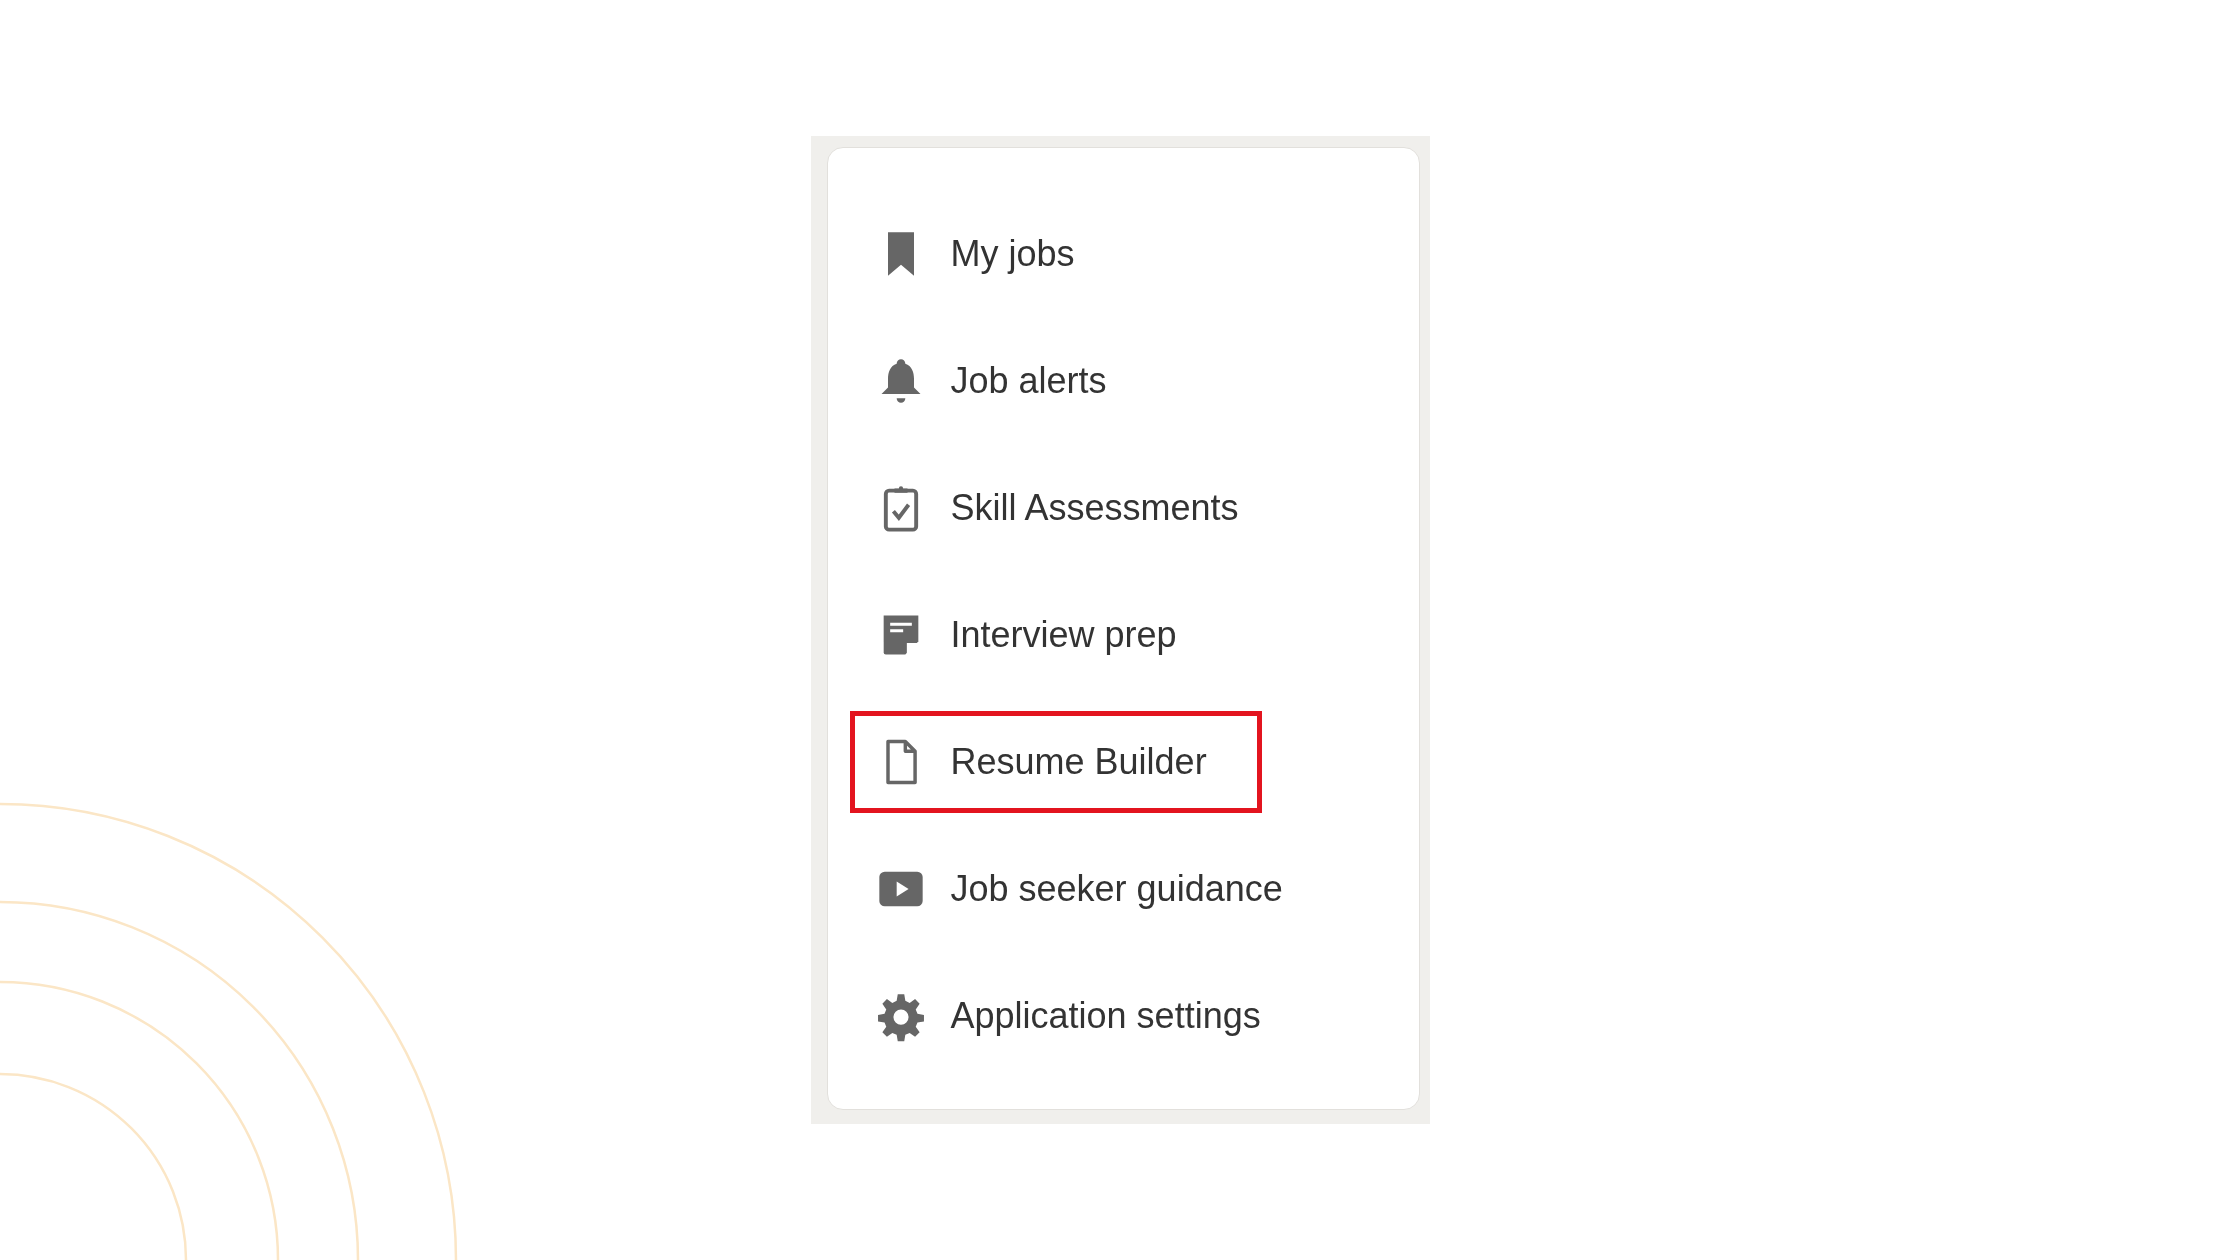  I want to click on menu-item: My jobs, so click(989, 254).